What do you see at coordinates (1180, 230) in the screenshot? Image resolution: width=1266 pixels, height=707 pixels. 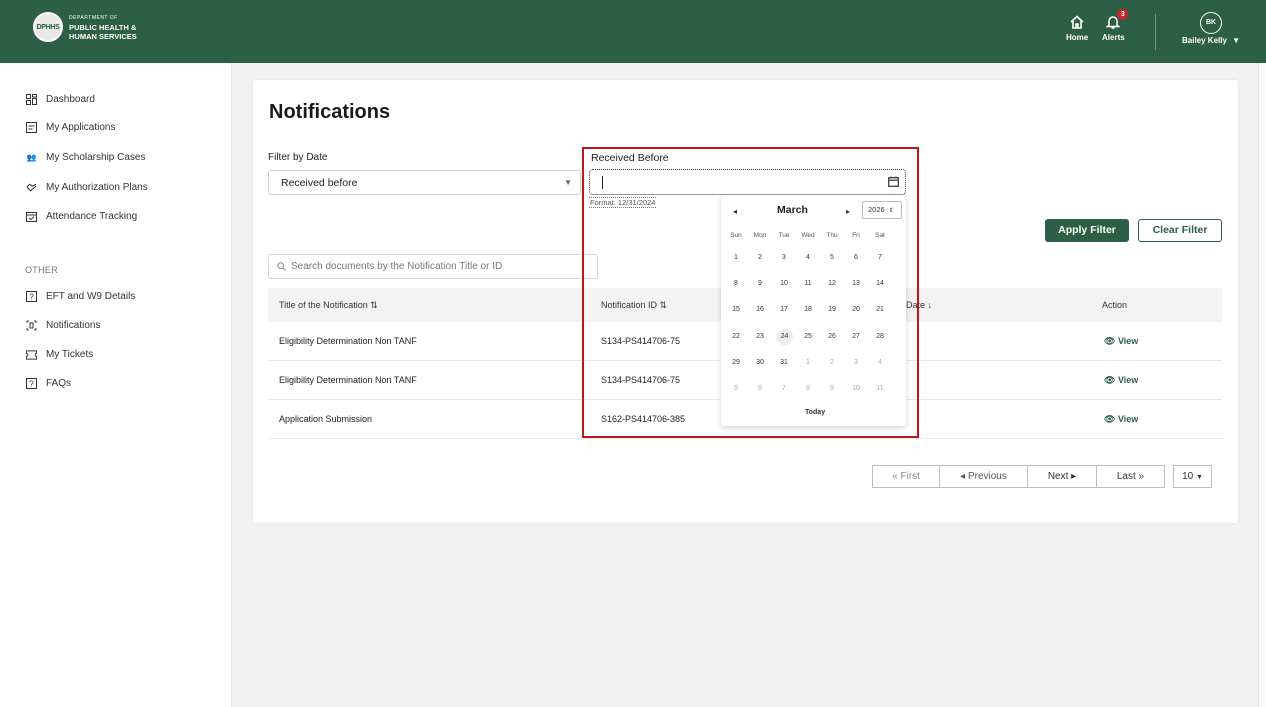 I see `clear-filter-button: Clear Filter` at bounding box center [1180, 230].